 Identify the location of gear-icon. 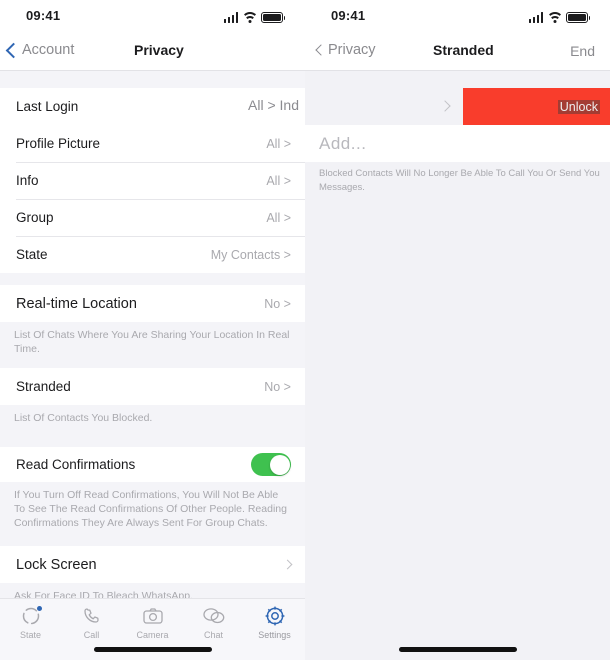
(275, 616).